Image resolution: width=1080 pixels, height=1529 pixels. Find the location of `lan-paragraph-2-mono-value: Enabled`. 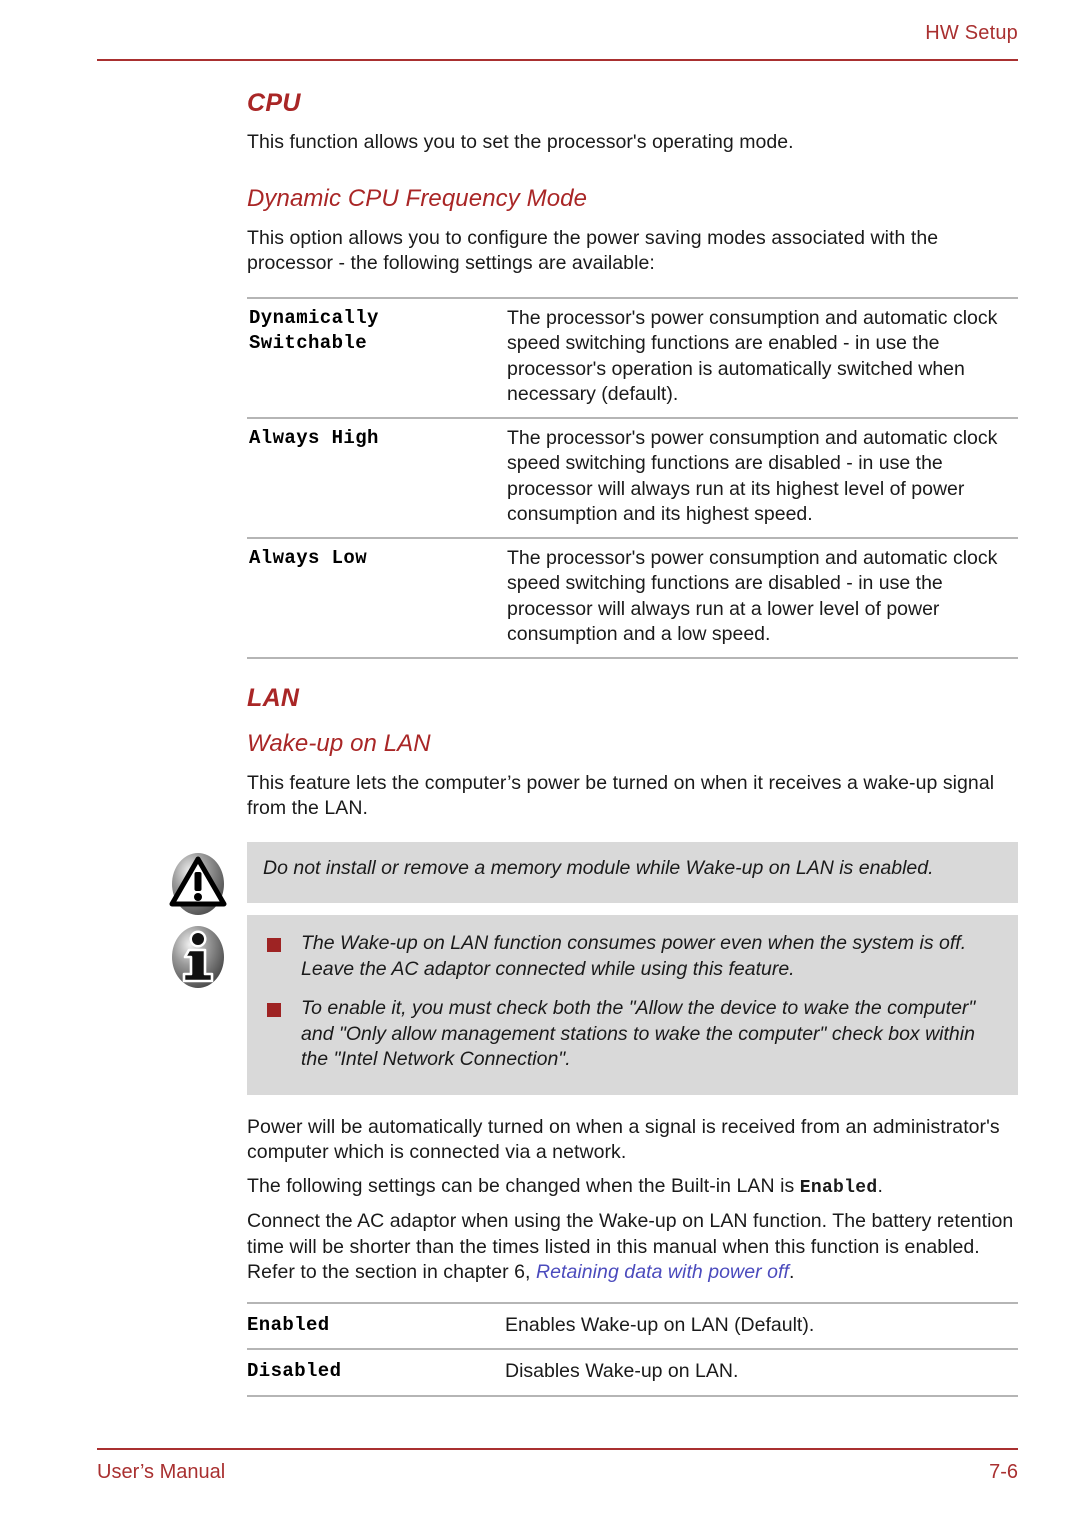

lan-paragraph-2-mono-value: Enabled is located at coordinates (838, 1187).